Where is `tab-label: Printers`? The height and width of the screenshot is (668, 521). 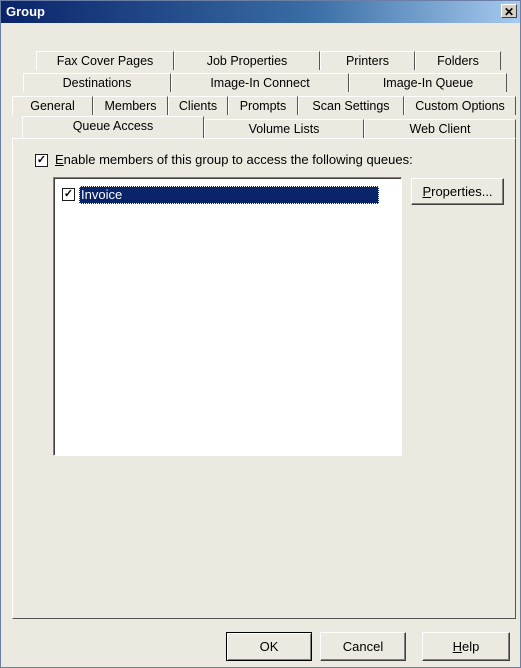
tab-label: Printers is located at coordinates (367, 61).